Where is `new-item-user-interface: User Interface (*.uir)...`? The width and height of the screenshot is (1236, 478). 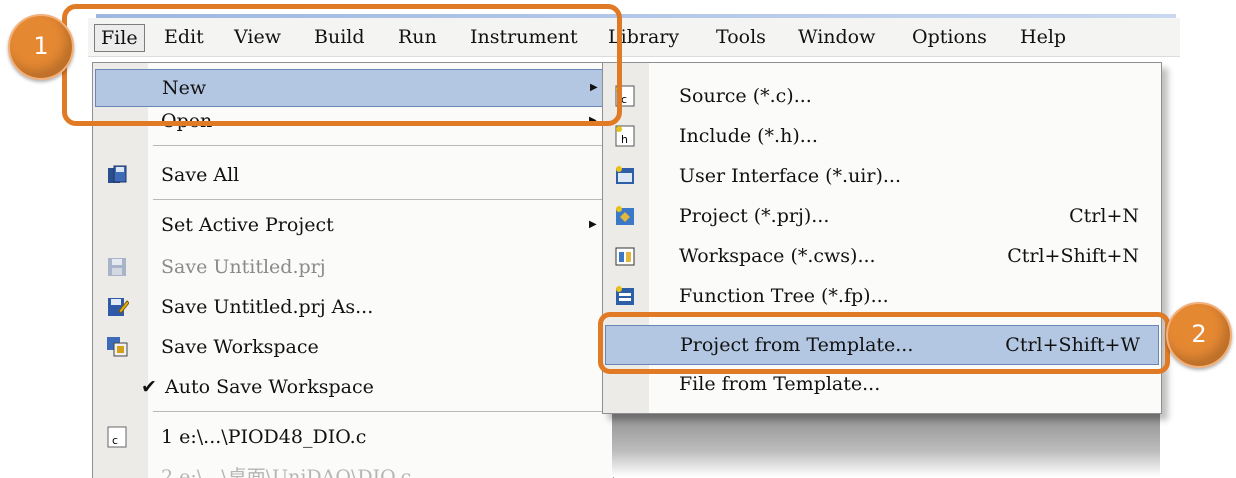
new-item-user-interface: User Interface (*.uir)... is located at coordinates (881, 176).